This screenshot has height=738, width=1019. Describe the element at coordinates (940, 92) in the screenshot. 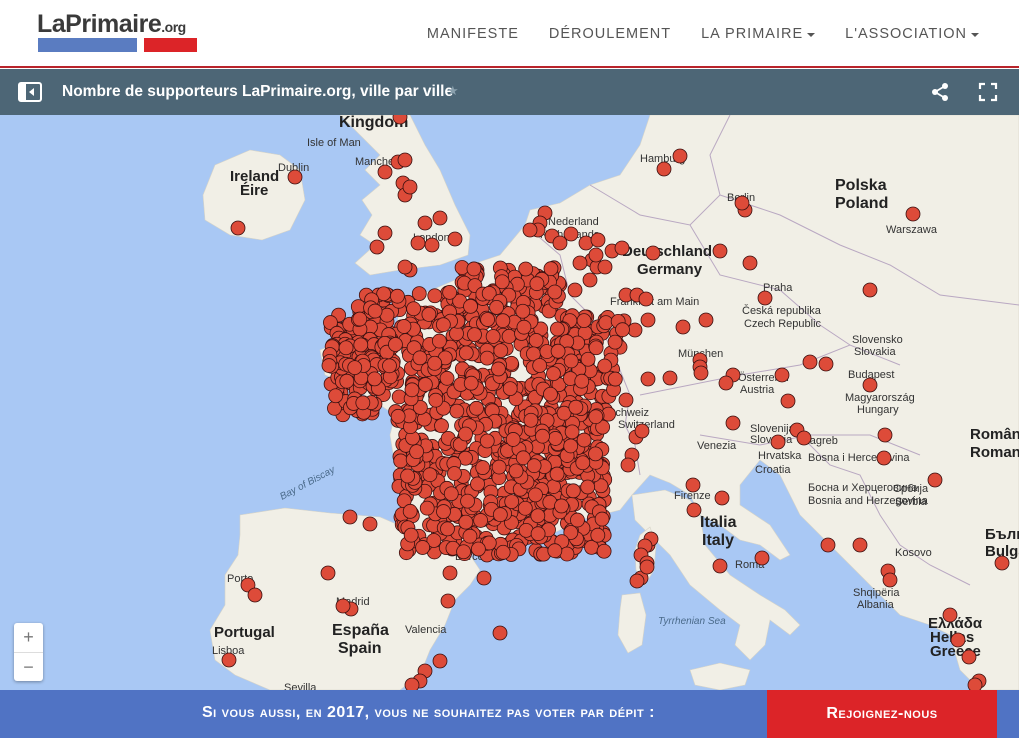

I see `share-icon` at that location.